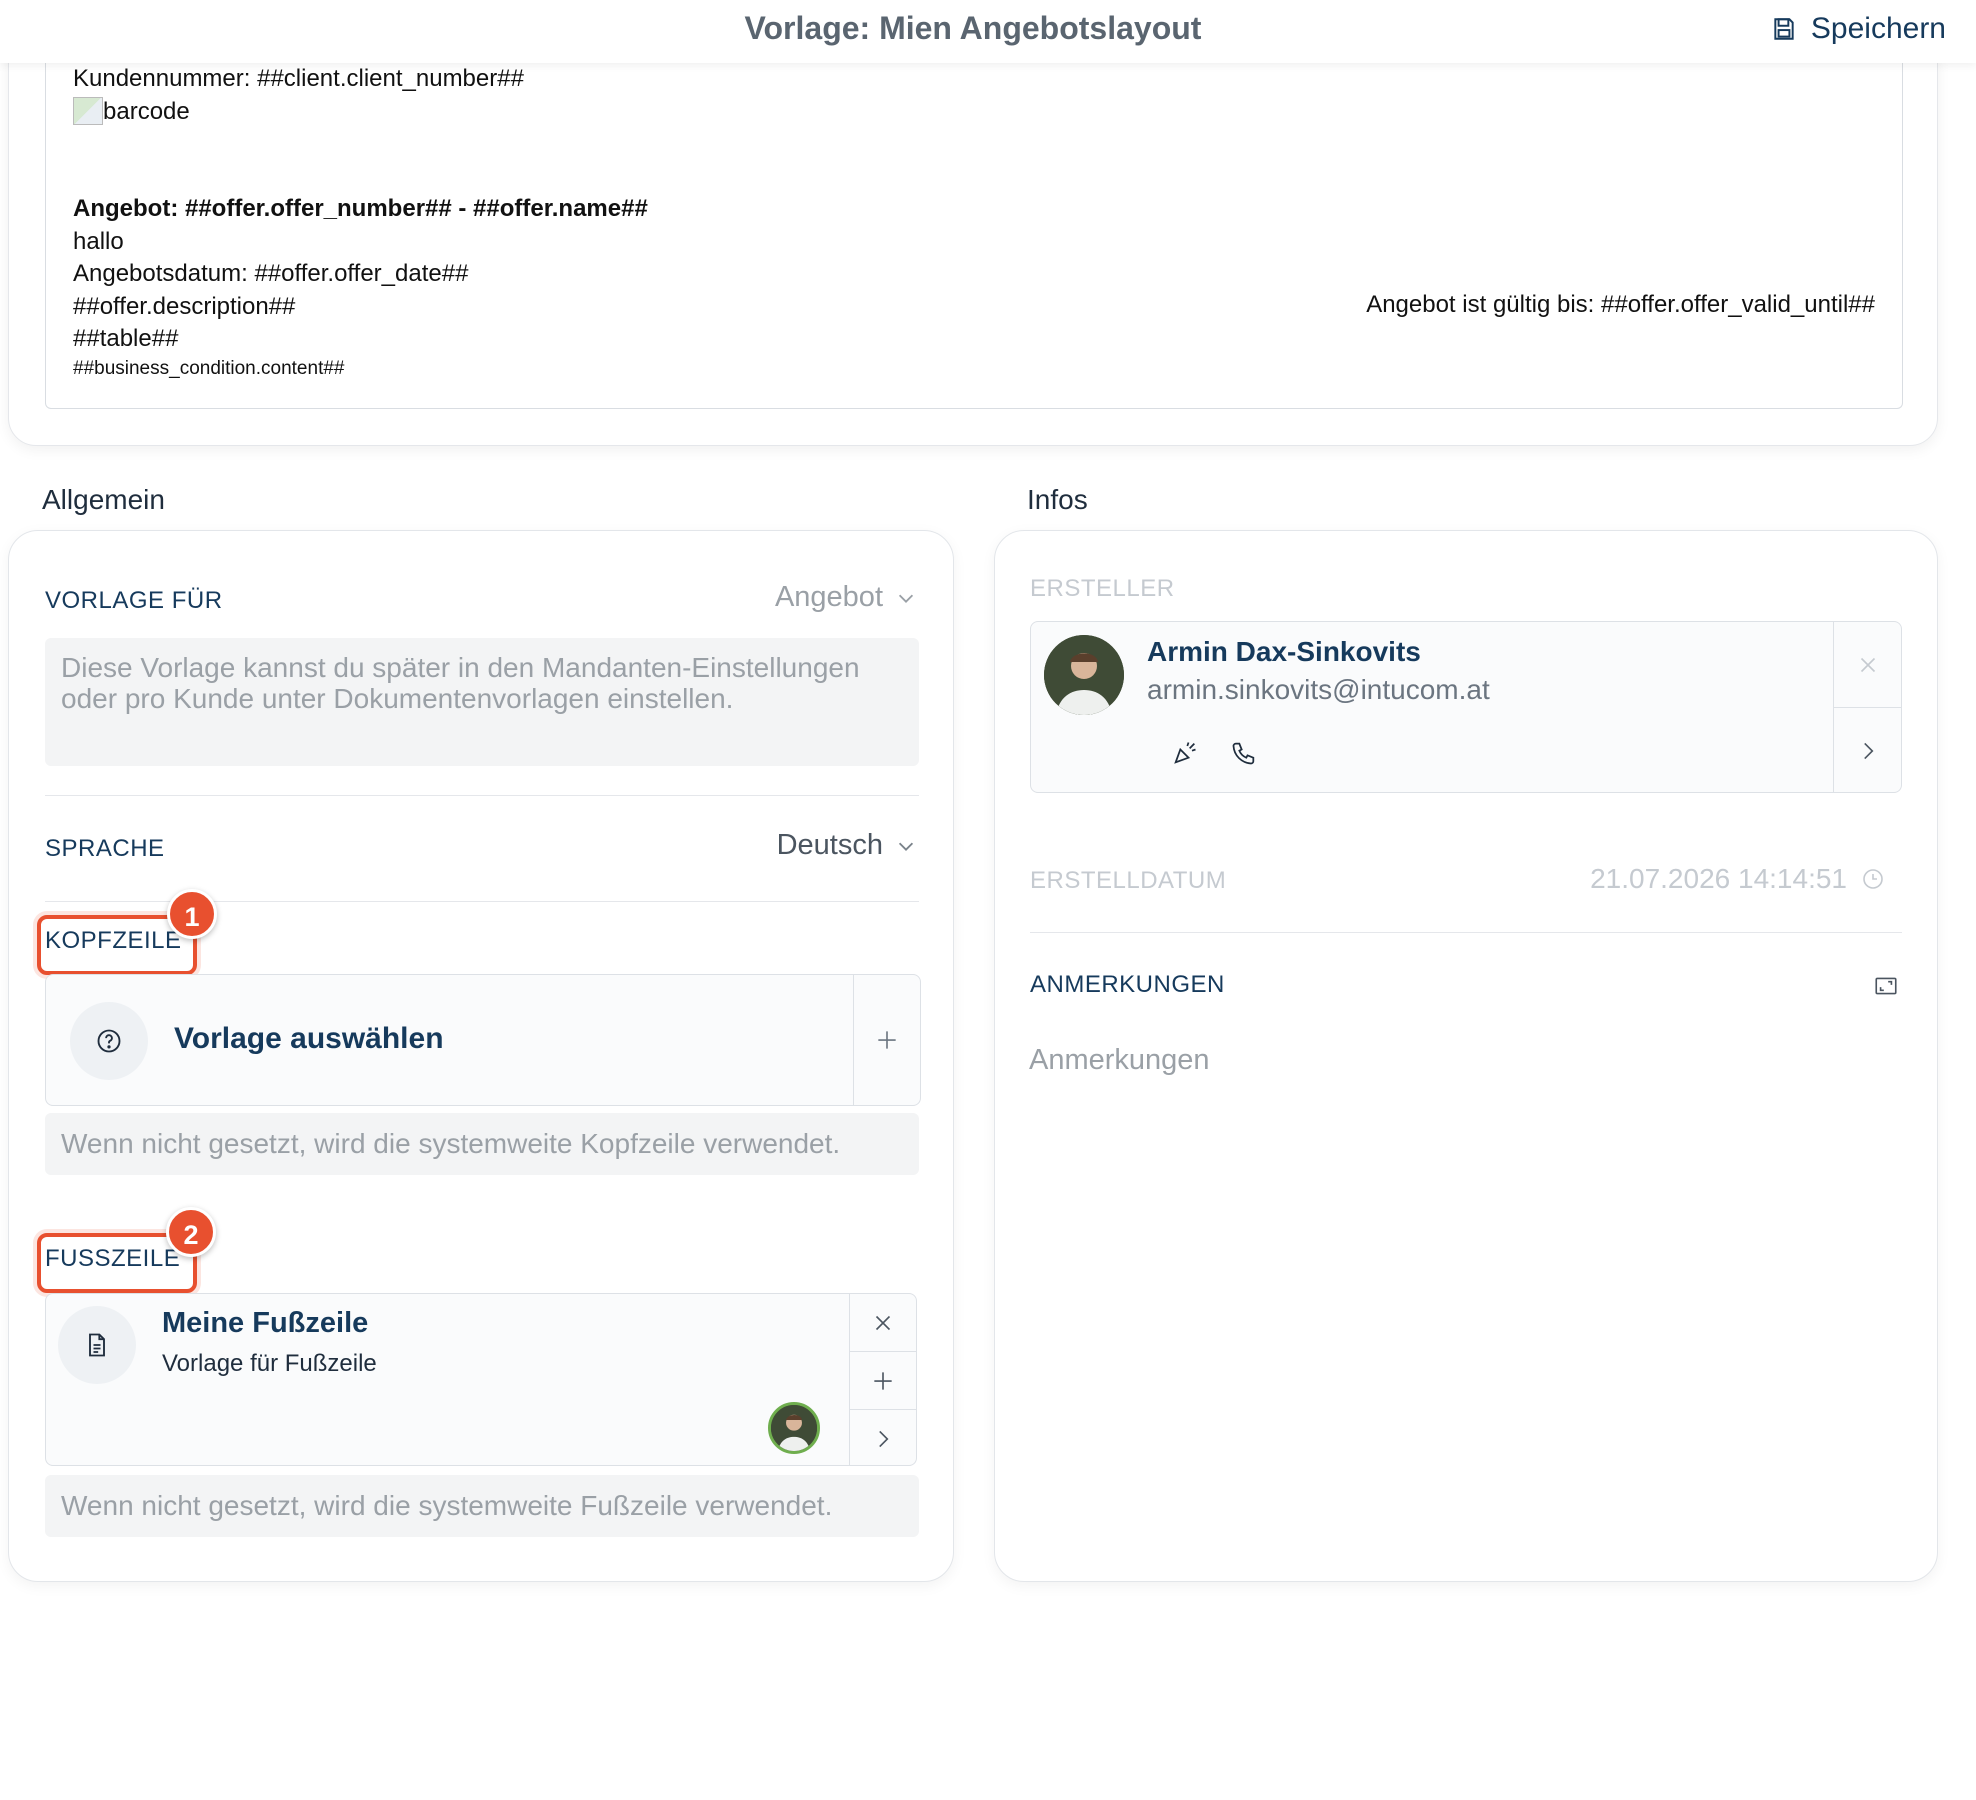 The height and width of the screenshot is (1800, 1976). I want to click on remove-creator-button, so click(1867, 664).